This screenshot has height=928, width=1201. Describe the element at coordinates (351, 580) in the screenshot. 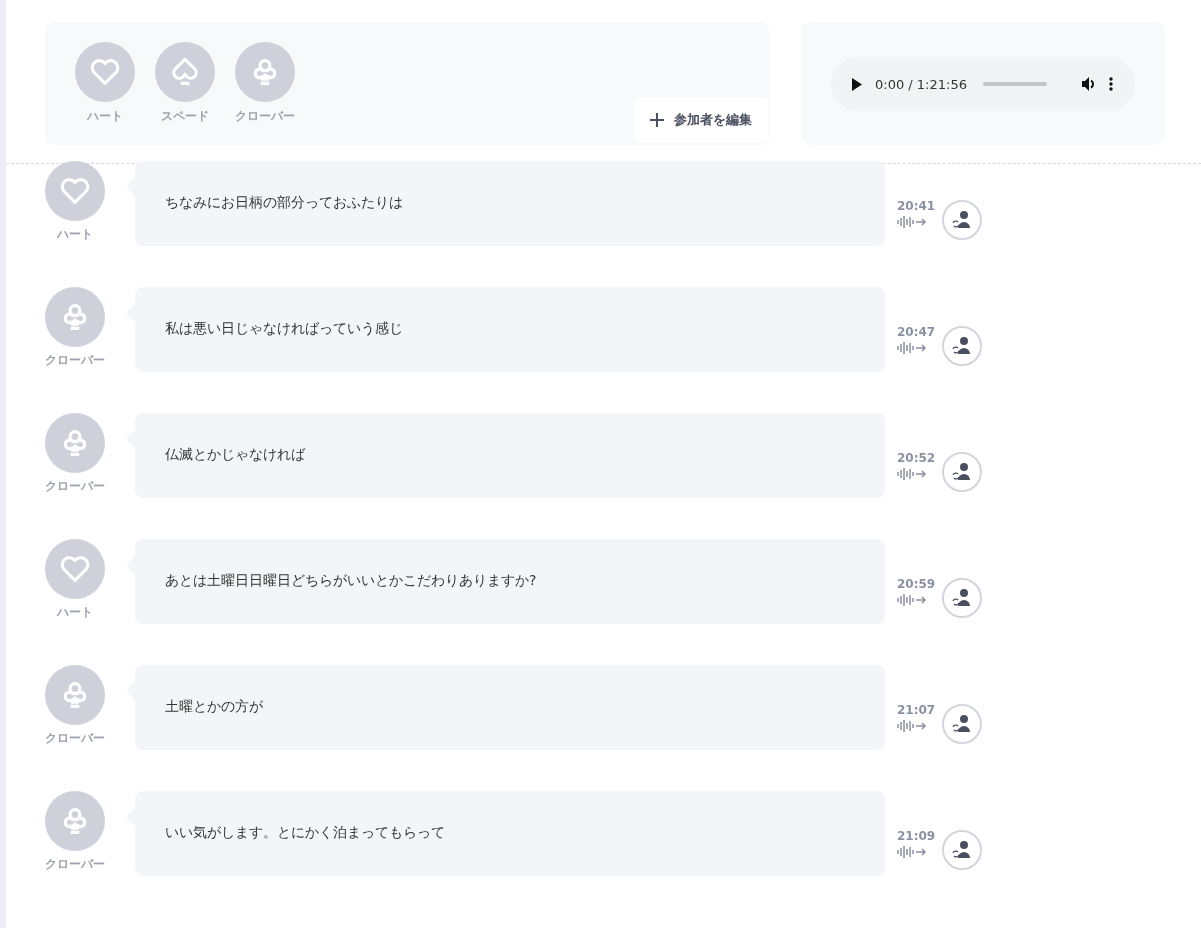

I see `message-text: あとは土曜日日曜日どちらがいいとかこだわりありますか?` at that location.